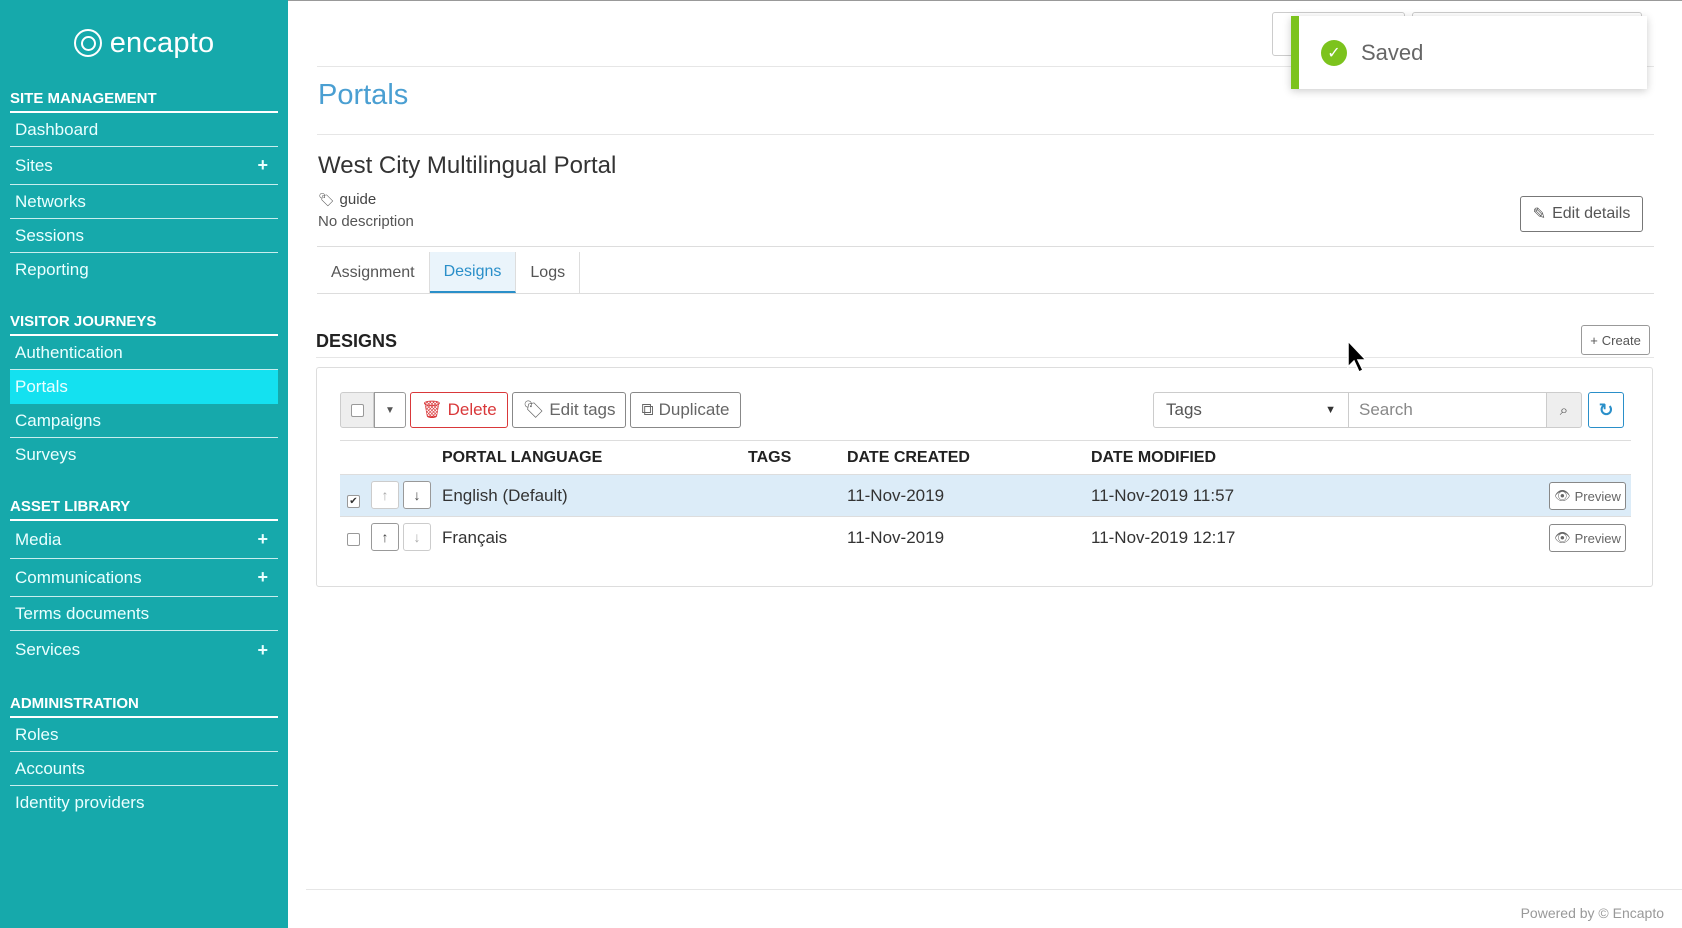 This screenshot has height=928, width=1682. I want to click on search-button: ⌕, so click(1564, 410).